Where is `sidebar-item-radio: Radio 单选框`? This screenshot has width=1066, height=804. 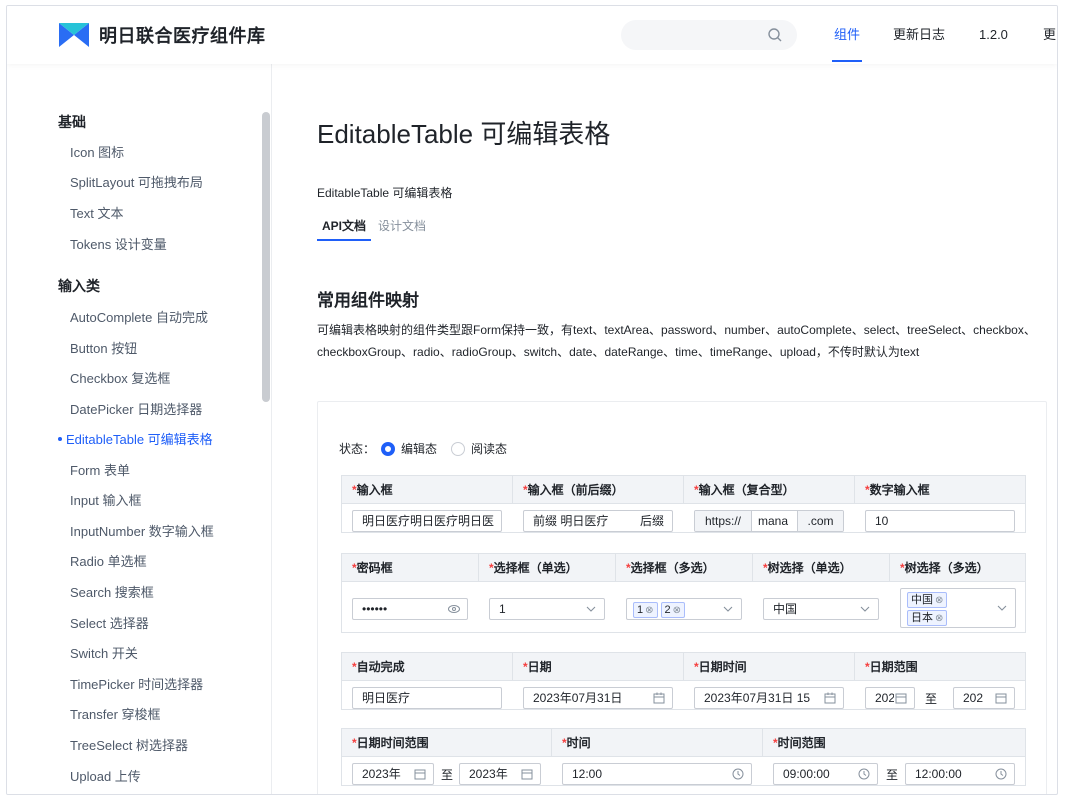
sidebar-item-radio: Radio 单选框 is located at coordinates (108, 560).